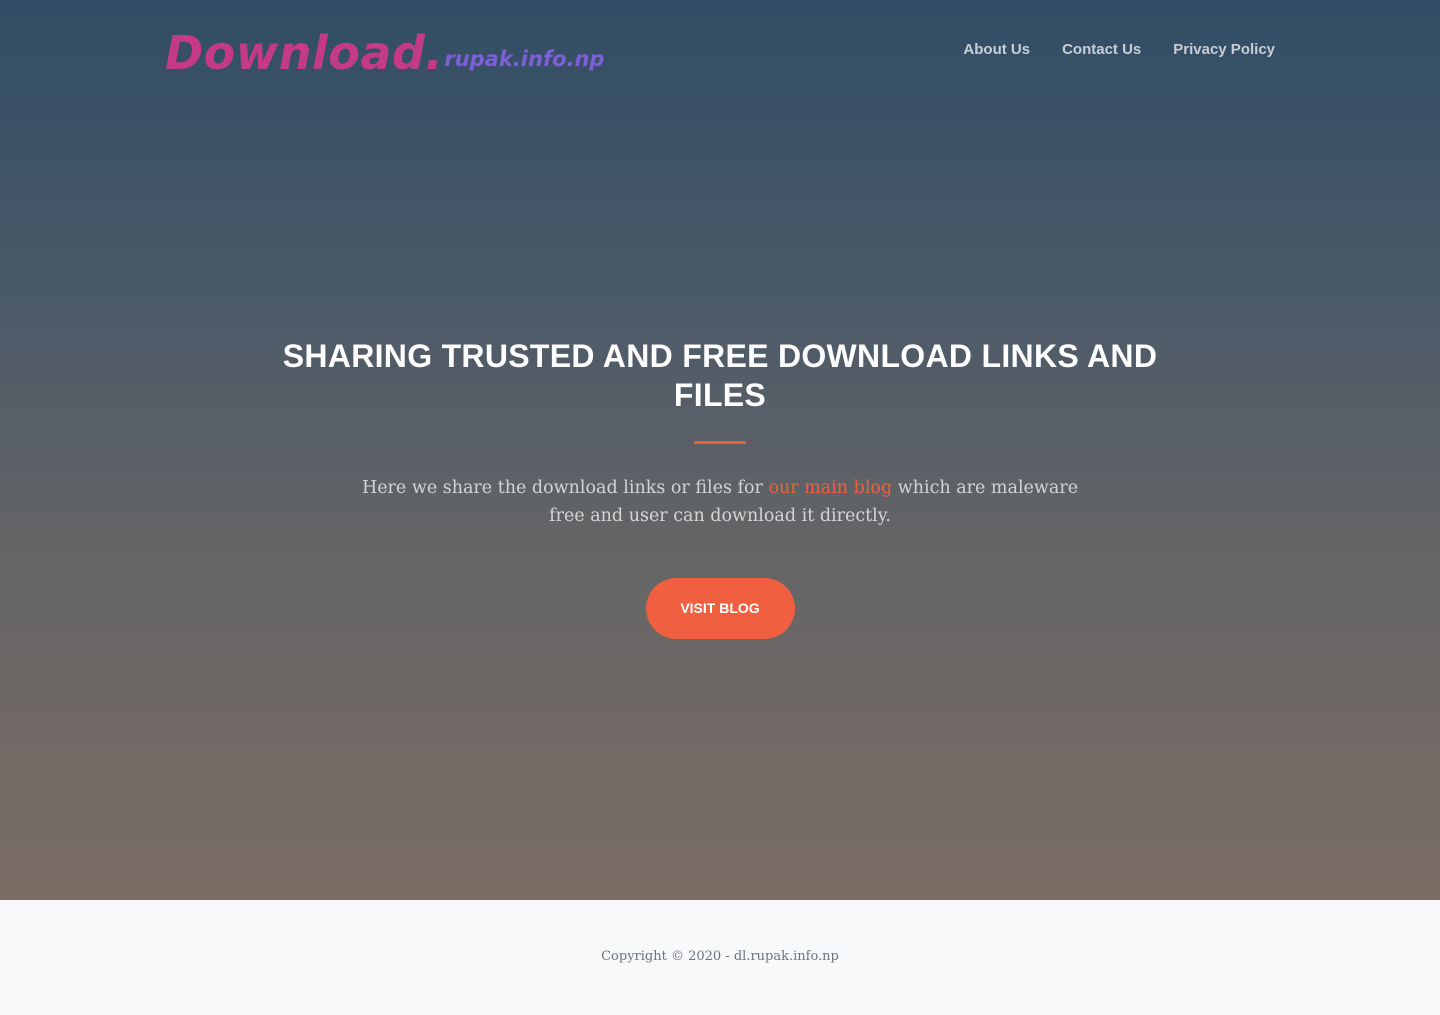  I want to click on nav-menu: About Us Contact Us Privacy Policy, so click(1119, 50).